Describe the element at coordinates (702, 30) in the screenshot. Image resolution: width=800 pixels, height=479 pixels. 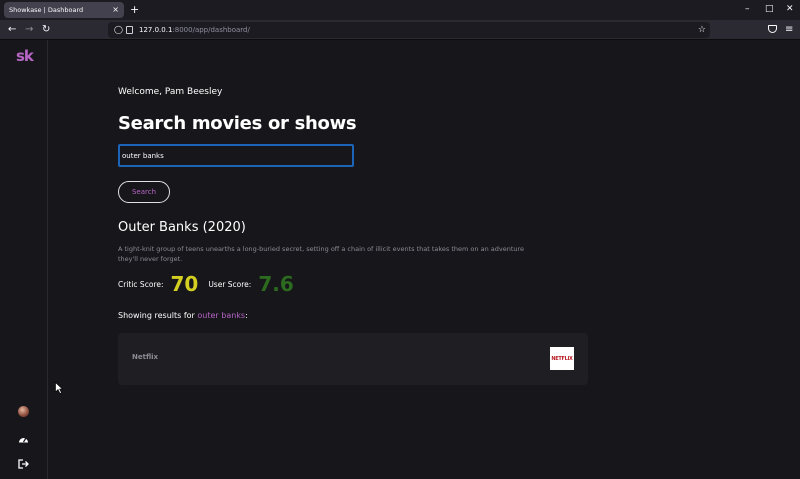
I see `star-icon: ☆` at that location.